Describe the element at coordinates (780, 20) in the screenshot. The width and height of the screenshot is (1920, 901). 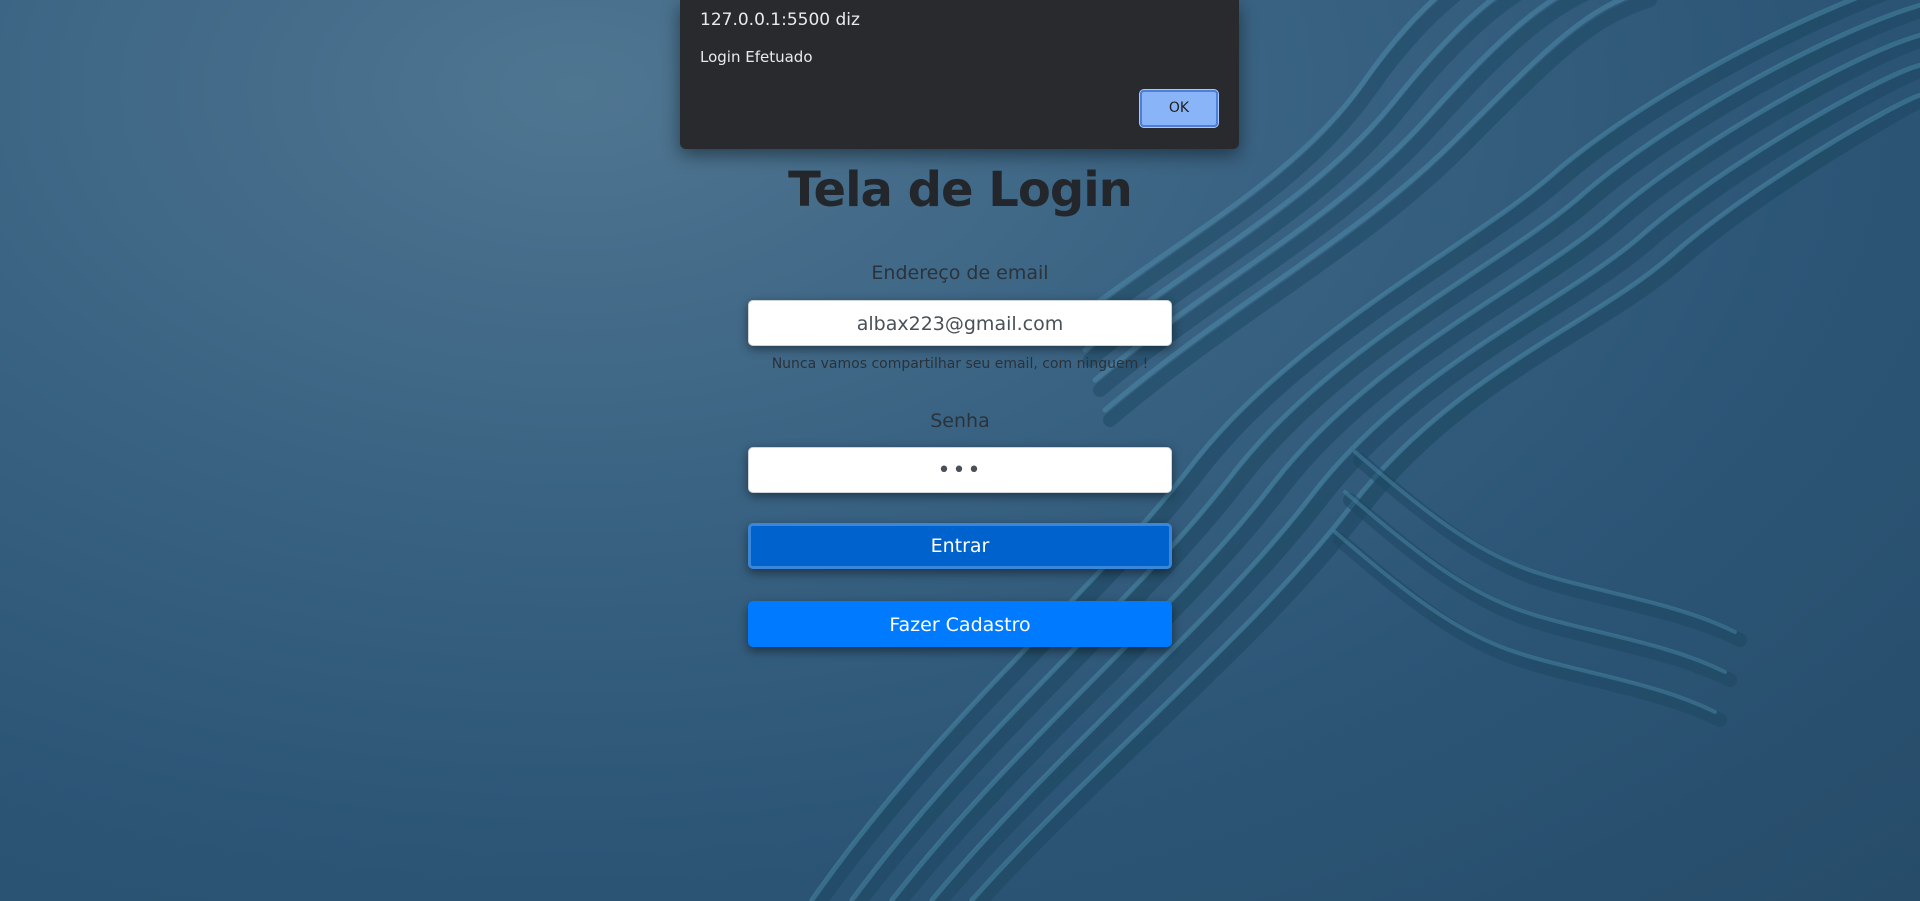
I see `alert-origin: 127.0.0.1:5500 diz` at that location.